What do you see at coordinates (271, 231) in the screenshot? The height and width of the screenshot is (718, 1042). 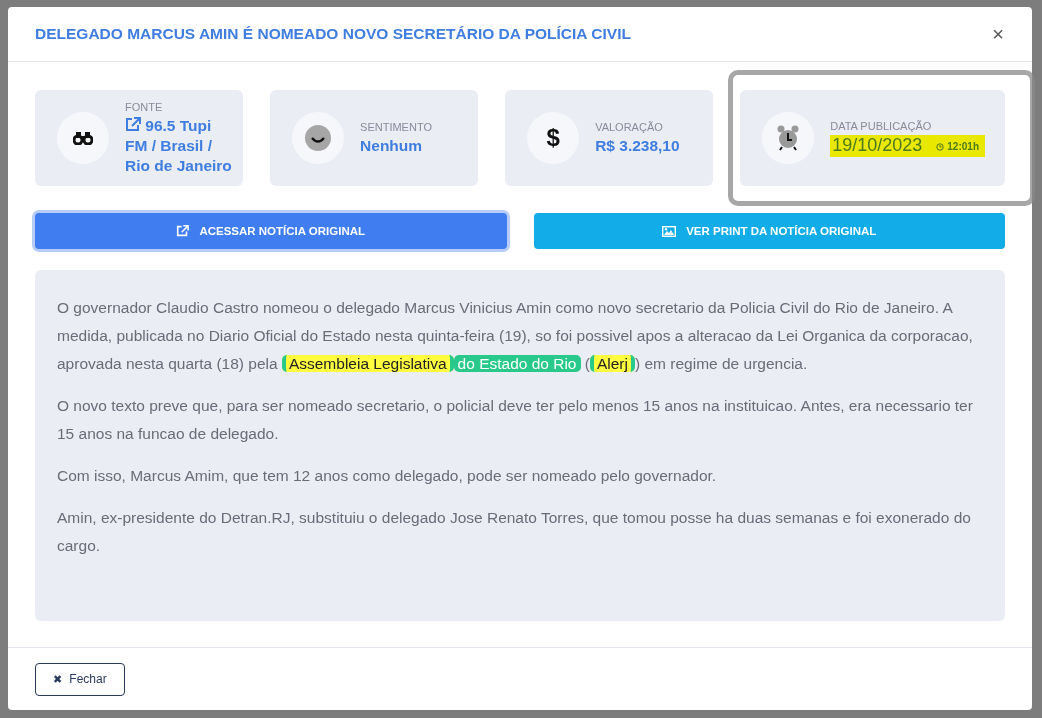 I see `open-original-button: ACESSAR NOTÍCIA ORIGINAL` at bounding box center [271, 231].